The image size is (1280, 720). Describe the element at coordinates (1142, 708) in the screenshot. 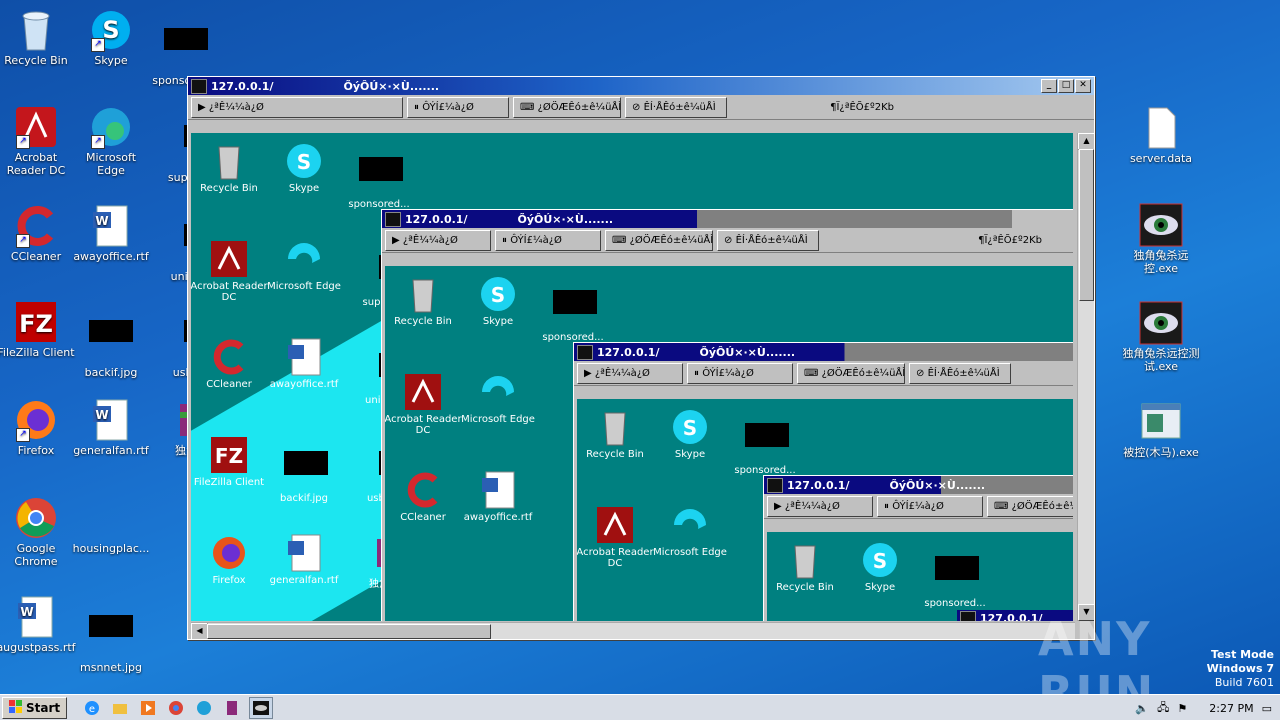

I see `volume-icon: 🔈` at that location.